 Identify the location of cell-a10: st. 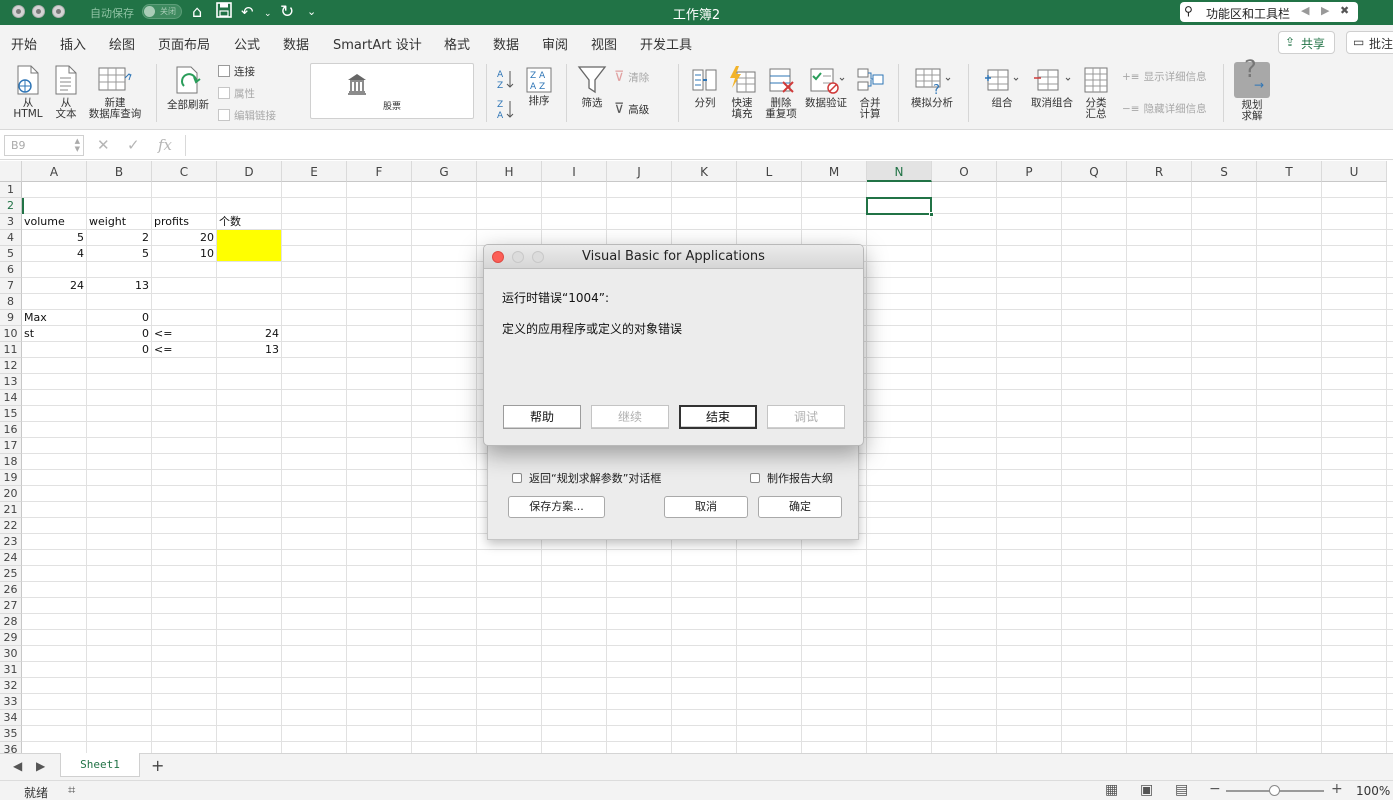
(54, 334).